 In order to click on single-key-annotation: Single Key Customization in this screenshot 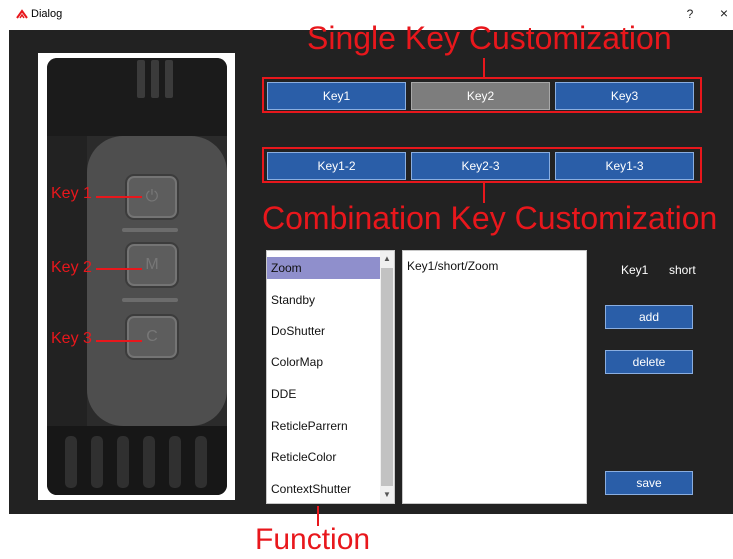, I will do `click(489, 38)`.